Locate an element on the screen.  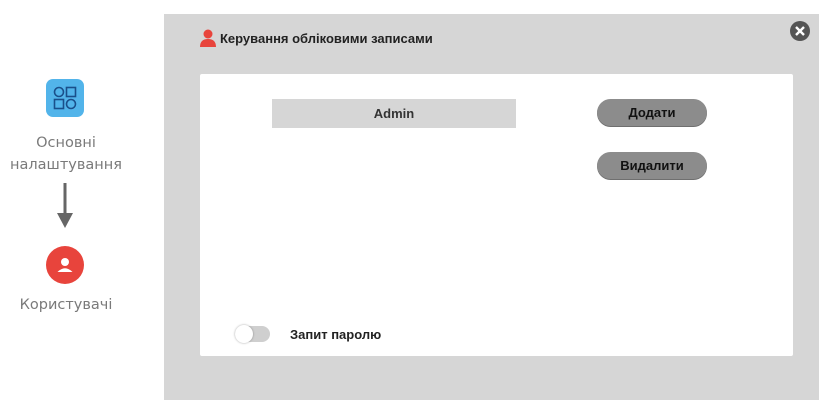
close-icon is located at coordinates (800, 31).